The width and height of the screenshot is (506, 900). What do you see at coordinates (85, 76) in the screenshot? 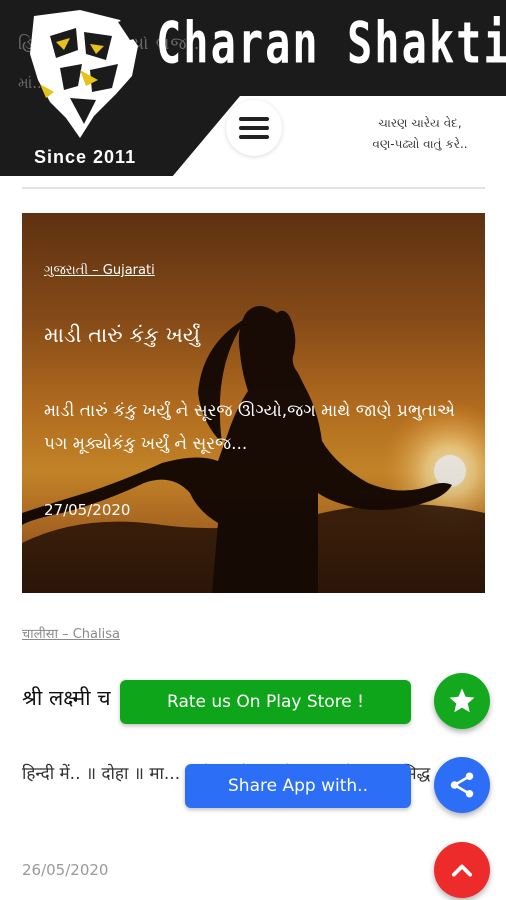
I see `lion-logo-icon` at bounding box center [85, 76].